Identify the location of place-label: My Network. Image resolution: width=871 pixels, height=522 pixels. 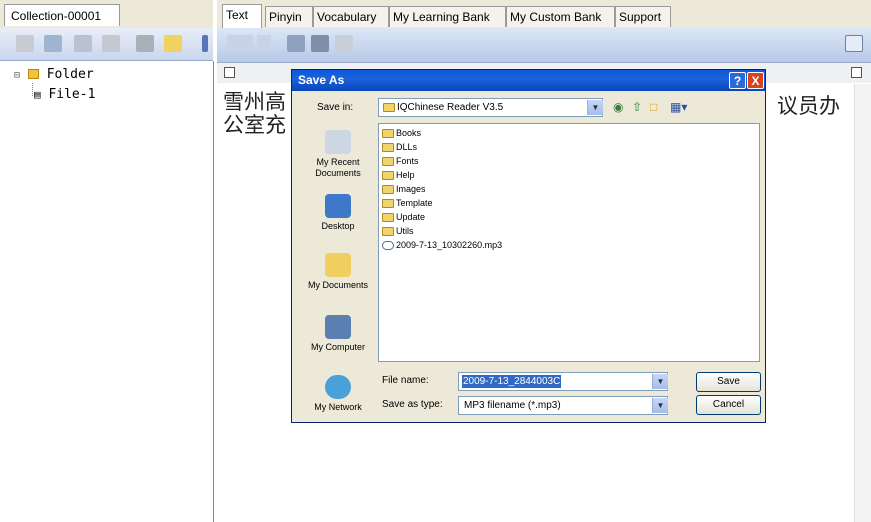
(338, 407).